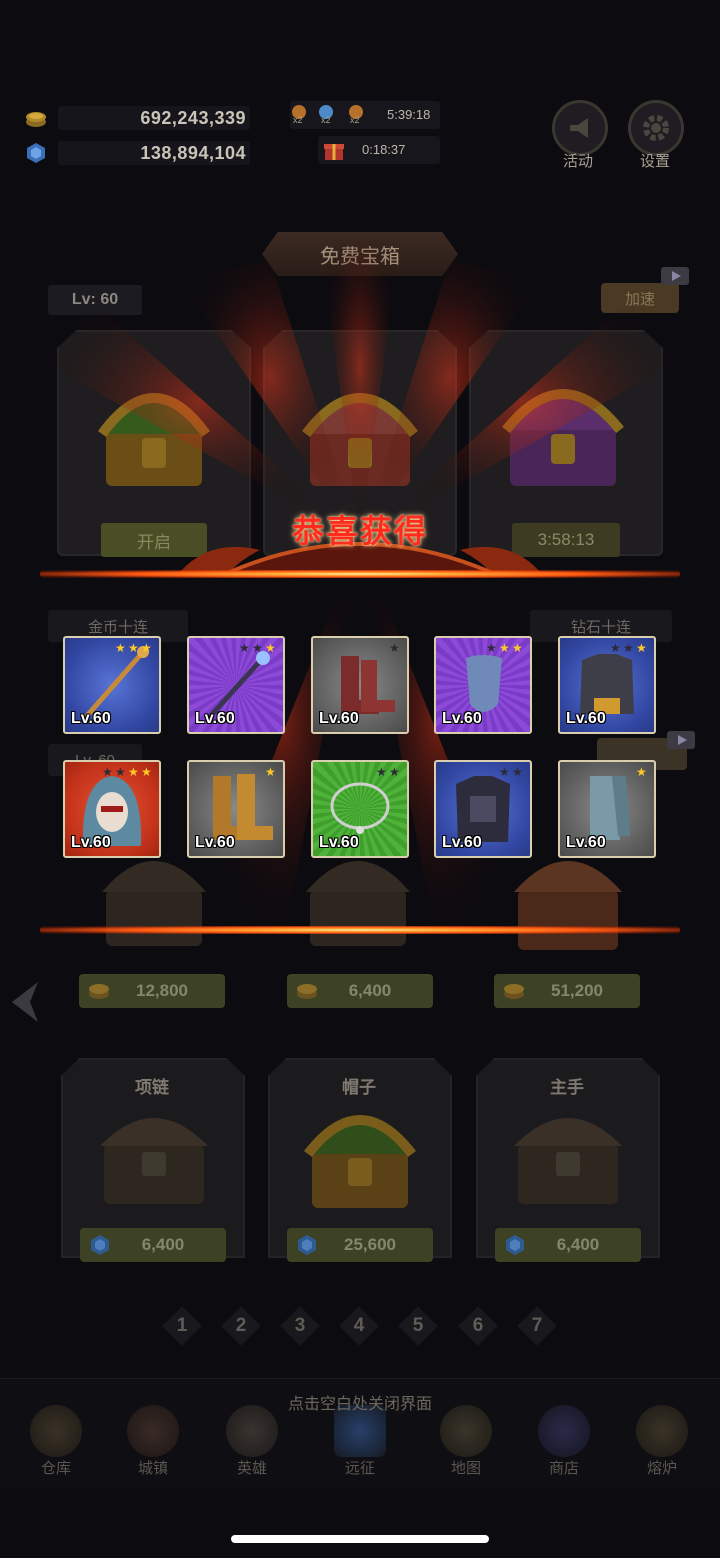  Describe the element at coordinates (112, 809) in the screenshot. I see `hood-mask-item: ★ ★ ★ ★ Lv.60` at that location.